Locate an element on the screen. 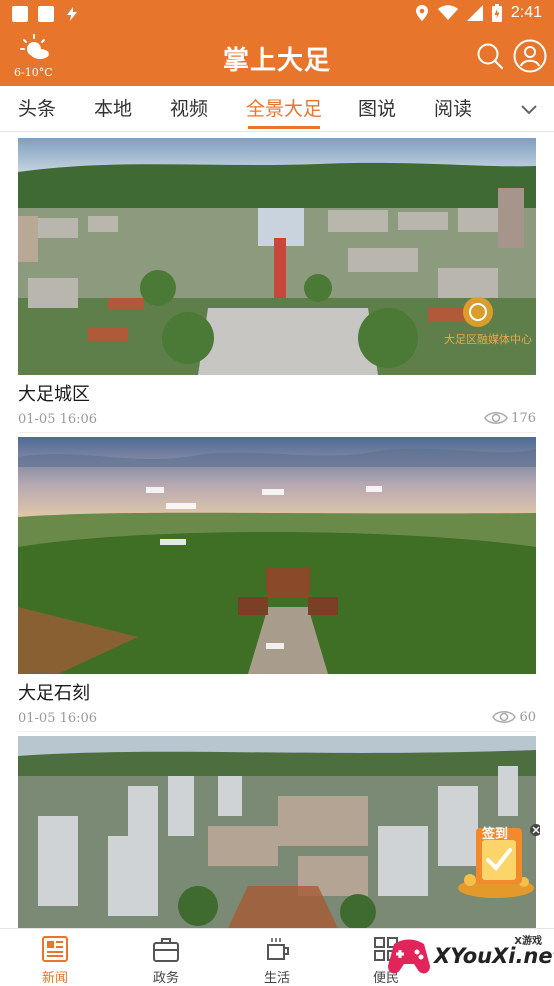 This screenshot has width=554, height=986. nav-label: 生活 is located at coordinates (276, 978).